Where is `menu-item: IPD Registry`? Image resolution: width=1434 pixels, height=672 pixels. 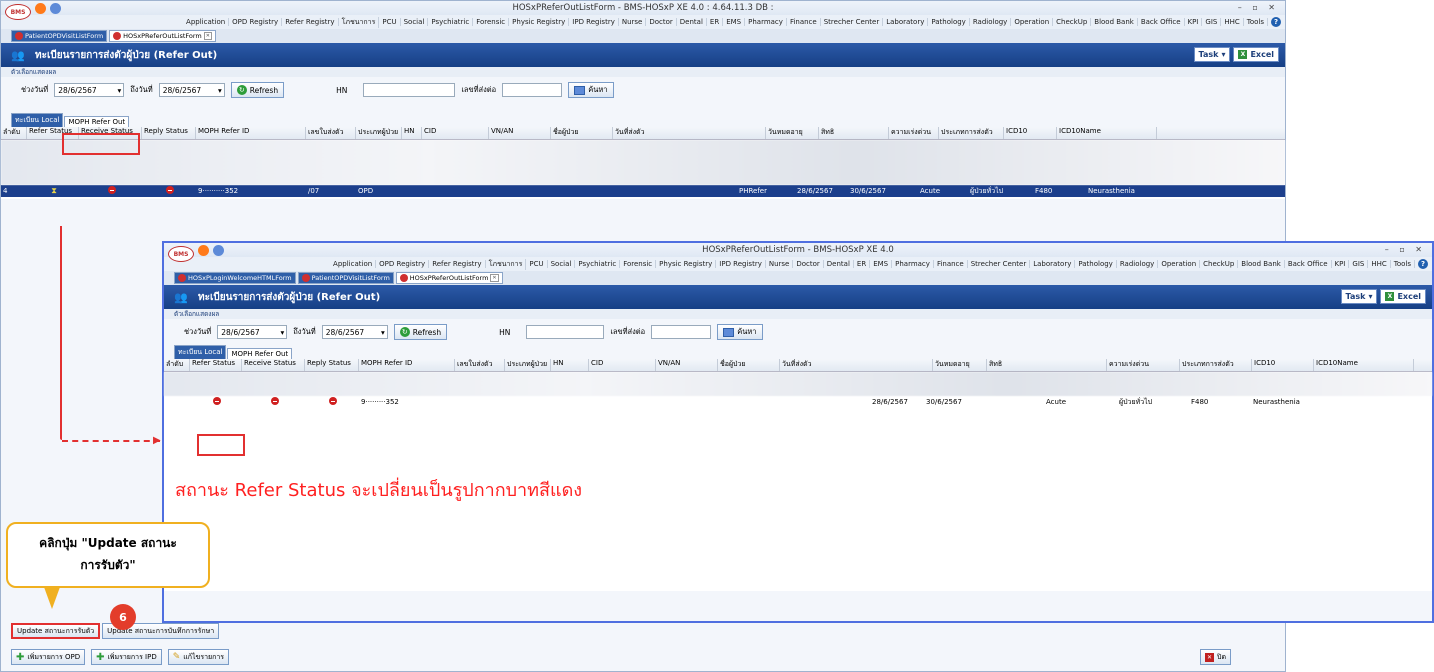
menu-item: IPD Registry is located at coordinates (741, 264).